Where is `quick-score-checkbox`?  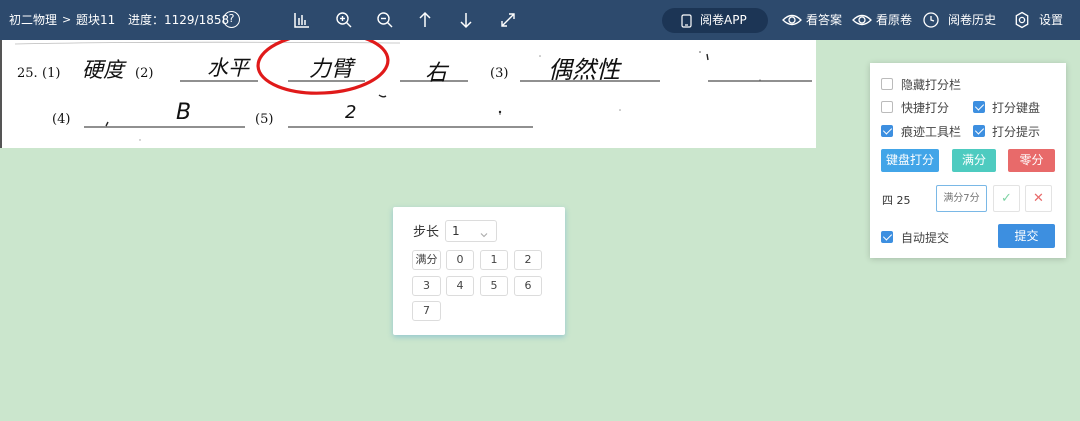 quick-score-checkbox is located at coordinates (887, 107).